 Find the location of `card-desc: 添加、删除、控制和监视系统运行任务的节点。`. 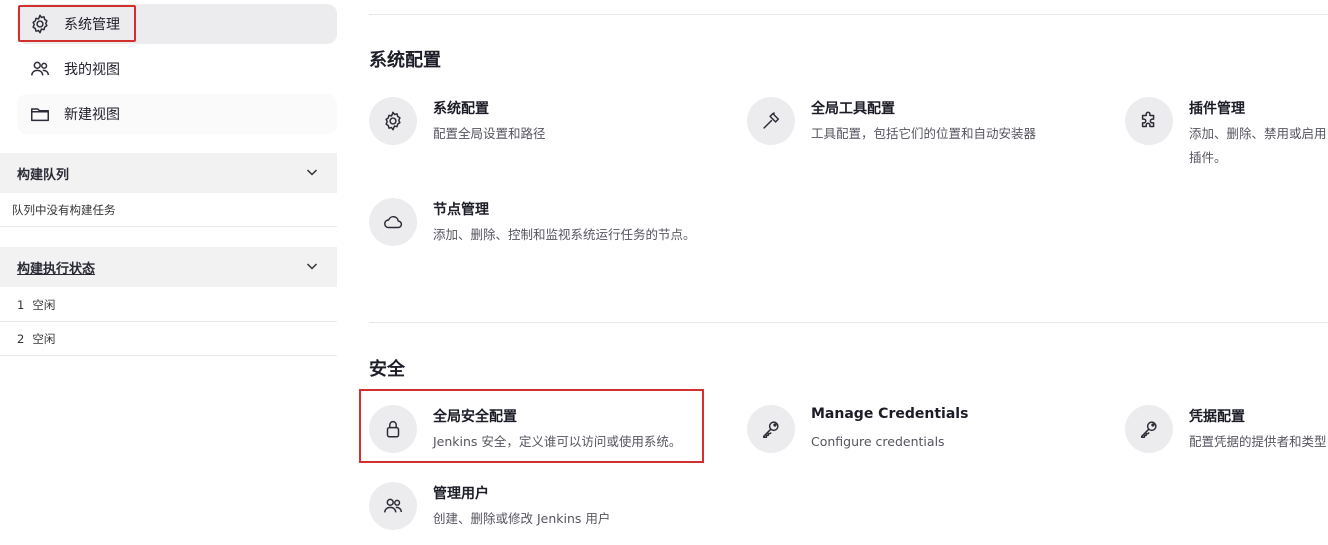

card-desc: 添加、删除、控制和监视系统运行任务的节点。 is located at coordinates (564, 234).